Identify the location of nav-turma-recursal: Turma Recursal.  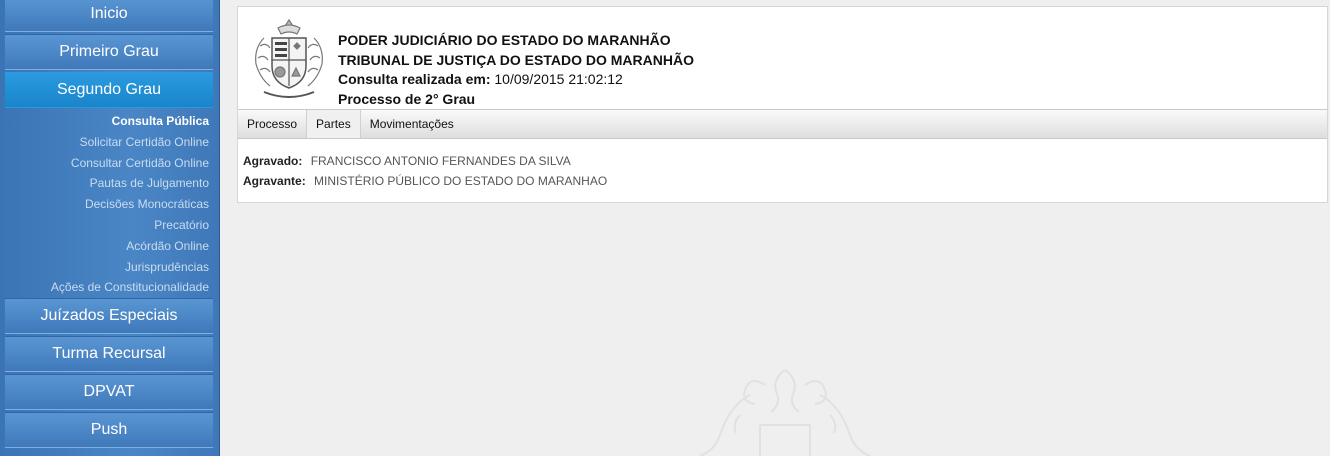
(109, 354).